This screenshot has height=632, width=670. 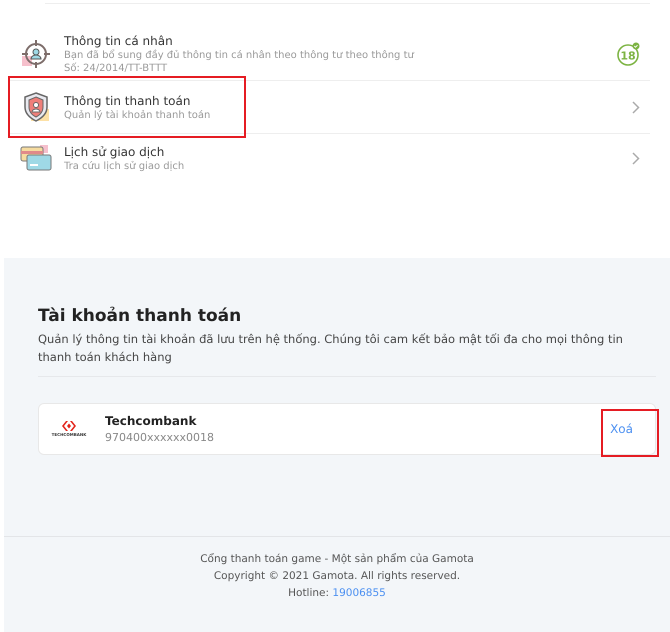 What do you see at coordinates (151, 421) in the screenshot?
I see `bank-name: Techcombank` at bounding box center [151, 421].